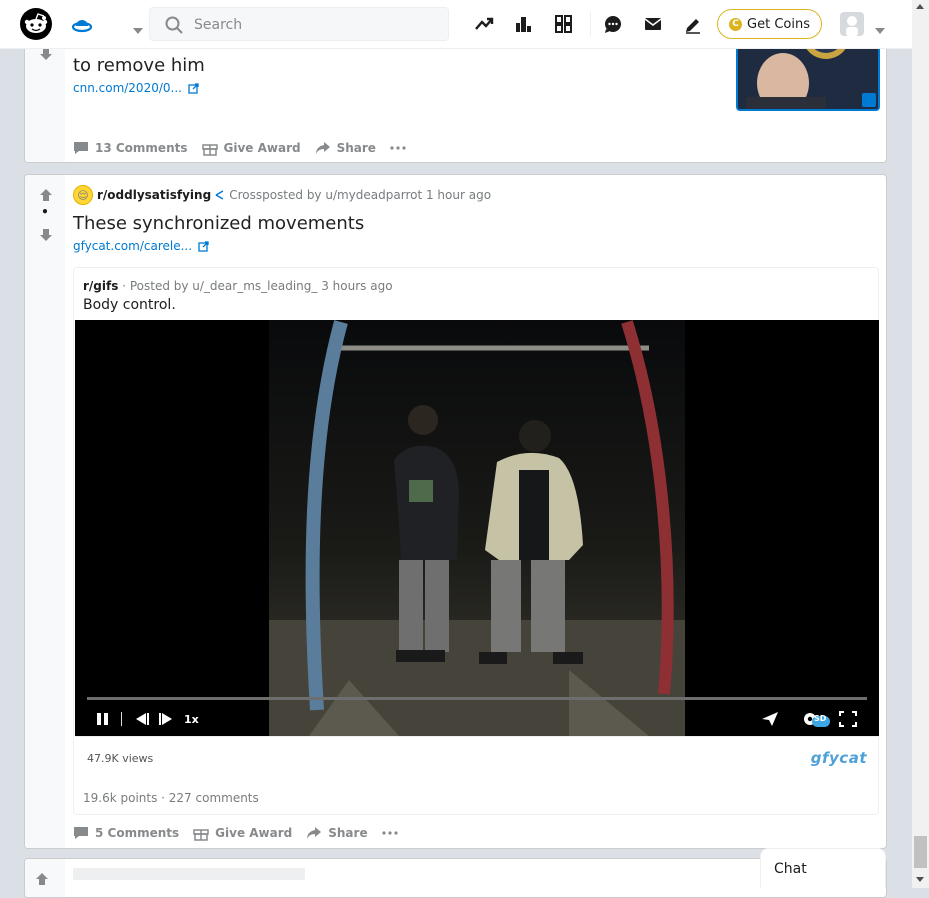 This screenshot has height=898, width=929. I want to click on comments-button: 5 Comments, so click(126, 833).